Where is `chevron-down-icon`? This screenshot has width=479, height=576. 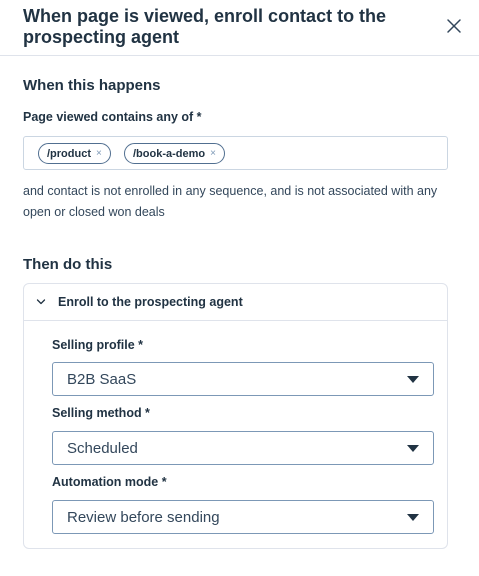
chevron-down-icon is located at coordinates (41, 302).